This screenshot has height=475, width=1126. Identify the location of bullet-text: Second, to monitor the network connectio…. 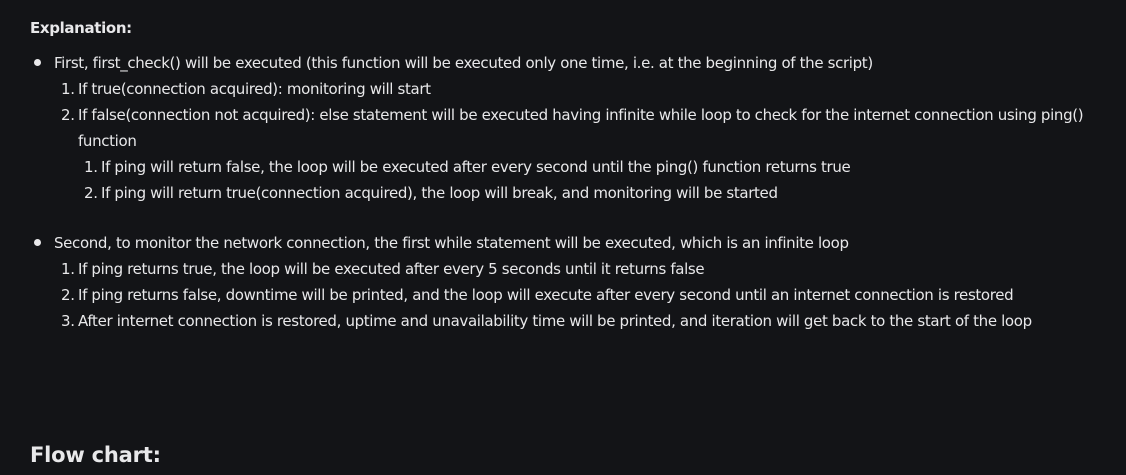
(451, 243).